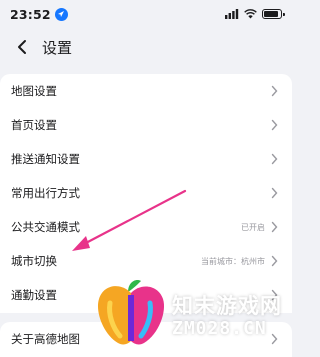 This screenshot has width=320, height=357. Describe the element at coordinates (233, 261) in the screenshot. I see `current-city: 当前城市：杭州市` at that location.